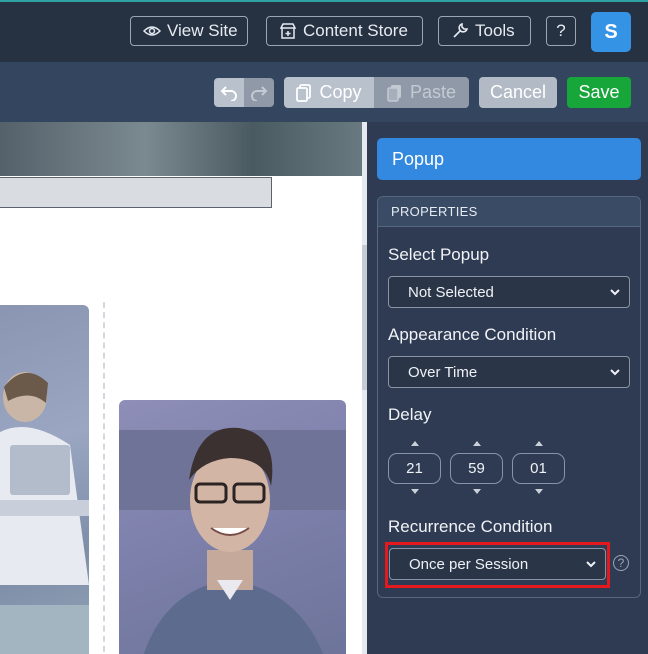 Image resolution: width=648 pixels, height=654 pixels. I want to click on redo-icon, so click(259, 93).